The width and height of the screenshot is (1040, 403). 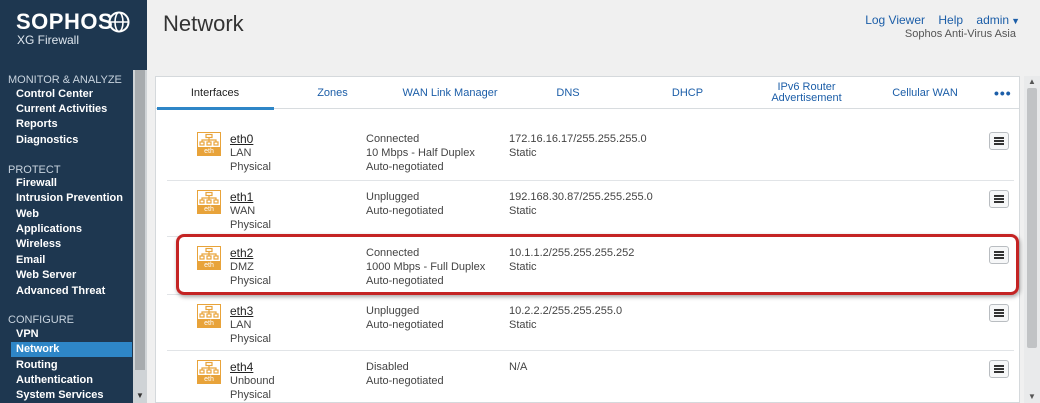 What do you see at coordinates (1003, 93) in the screenshot?
I see `more-tabs-icon: •••` at bounding box center [1003, 93].